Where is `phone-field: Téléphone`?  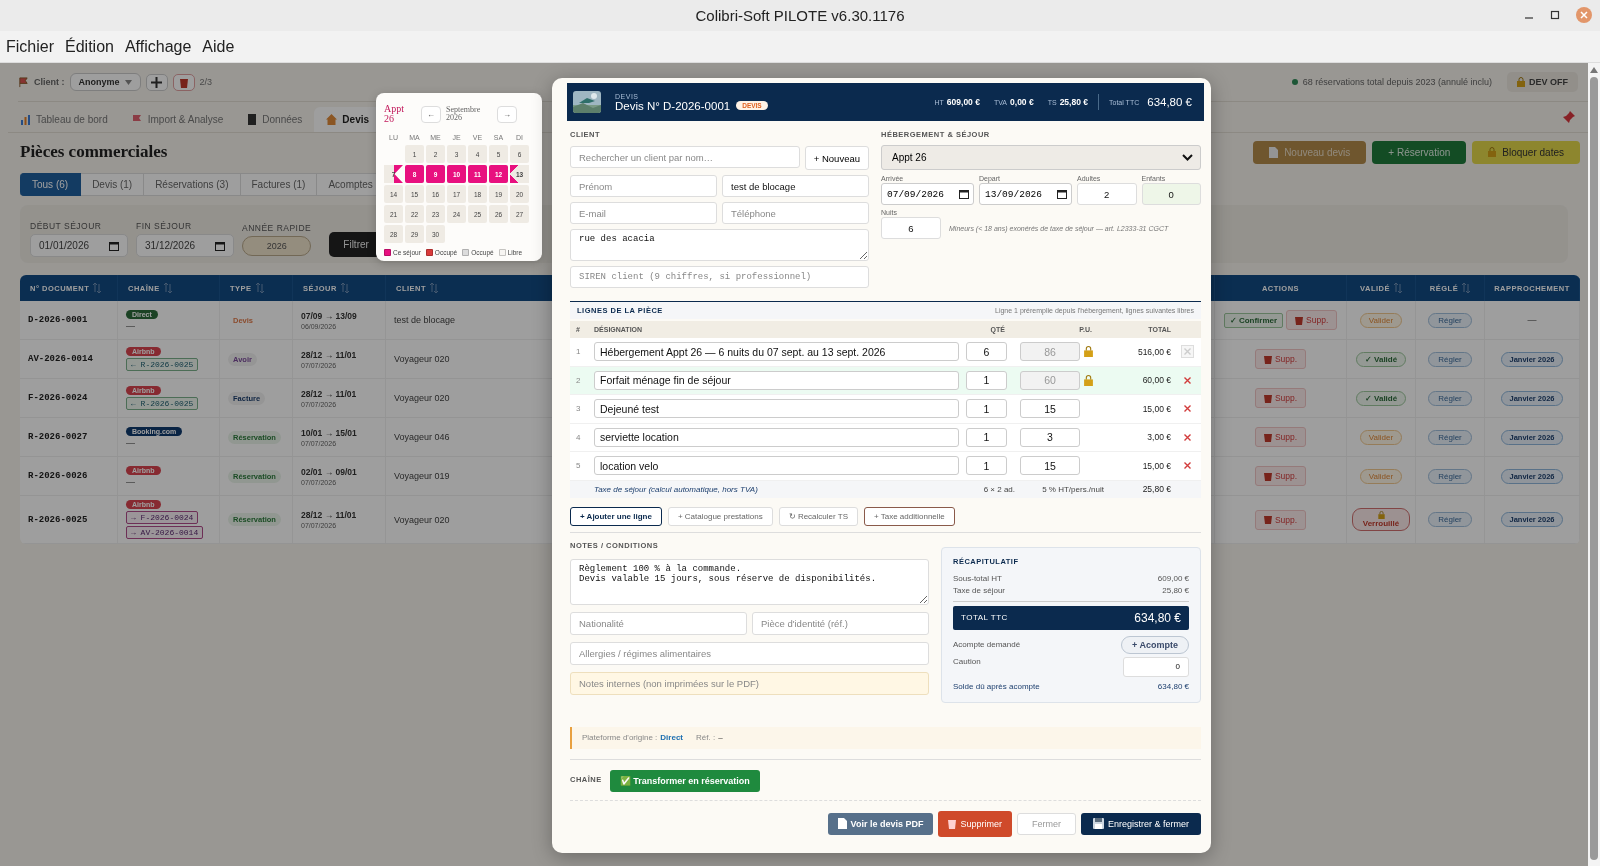
phone-field: Téléphone is located at coordinates (795, 213).